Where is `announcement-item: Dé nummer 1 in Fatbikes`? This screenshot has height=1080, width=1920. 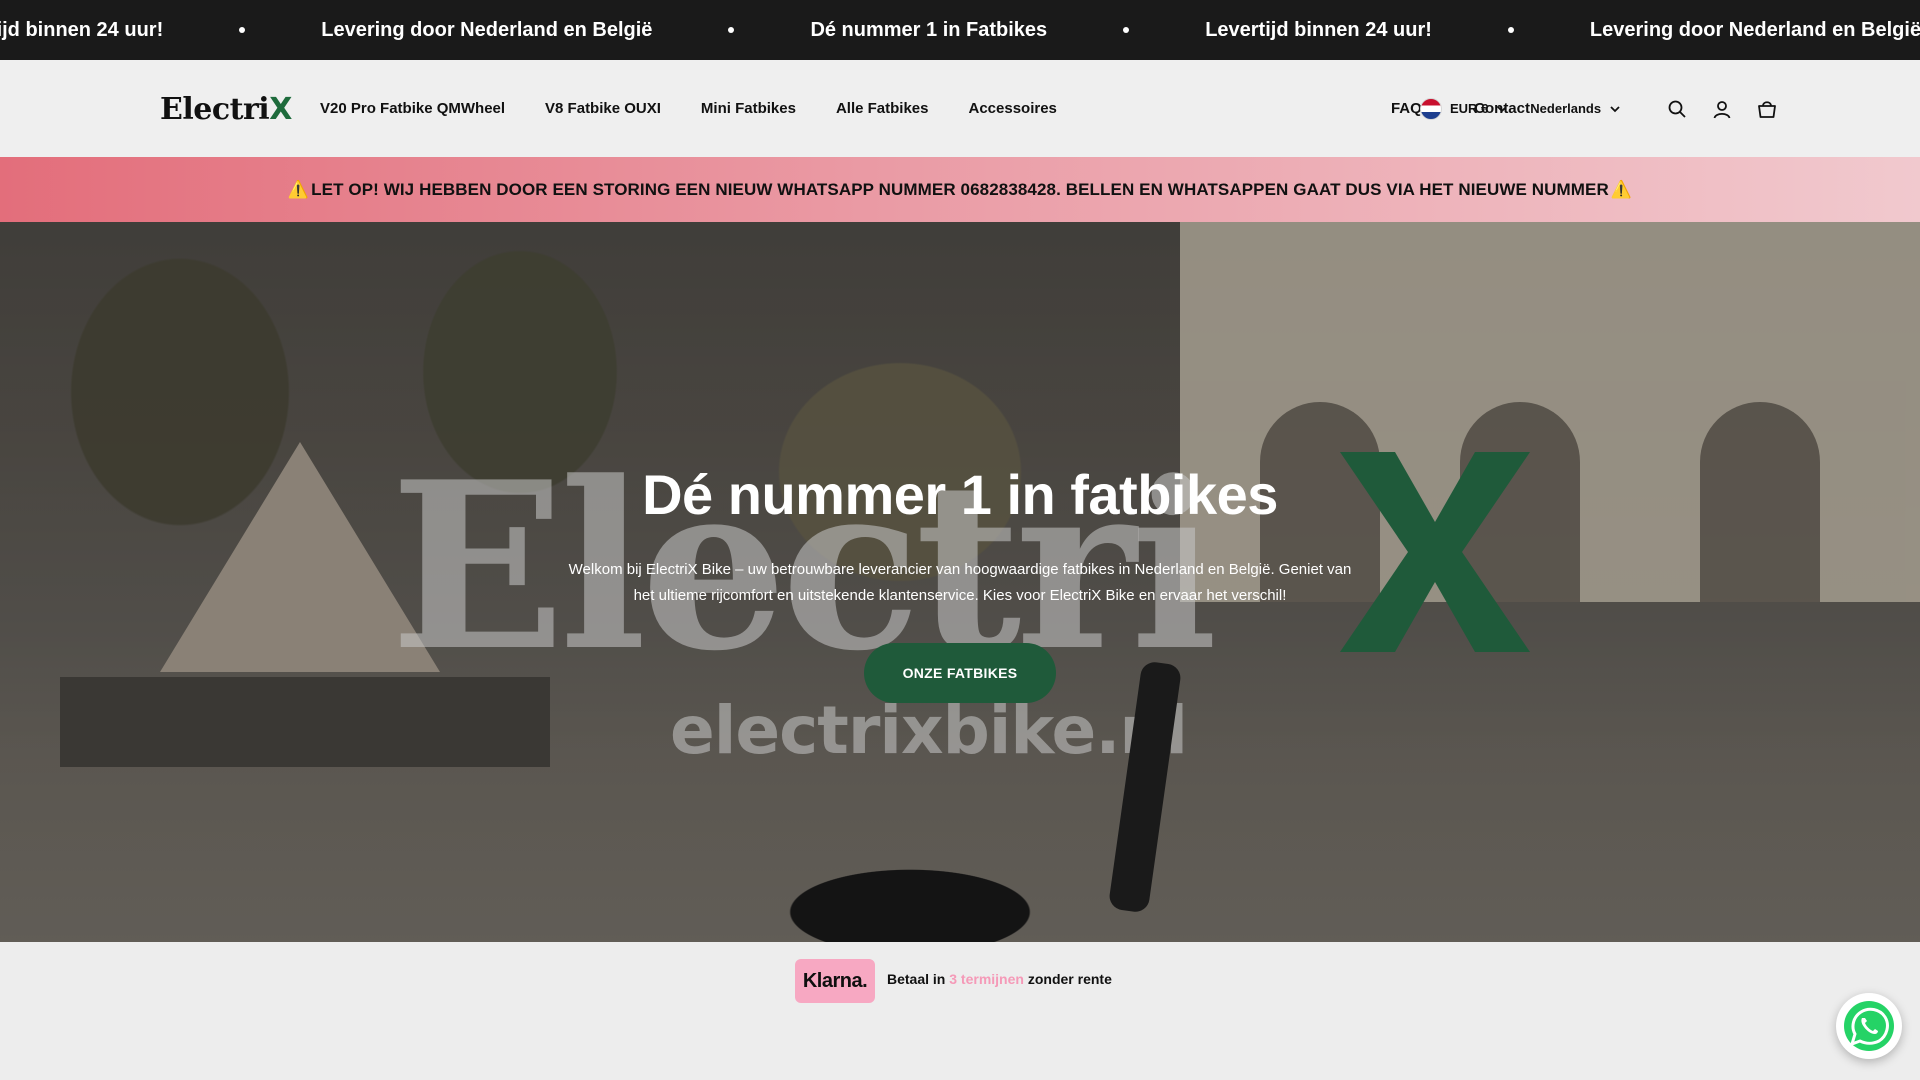 announcement-item: Dé nummer 1 in Fatbikes is located at coordinates (929, 29).